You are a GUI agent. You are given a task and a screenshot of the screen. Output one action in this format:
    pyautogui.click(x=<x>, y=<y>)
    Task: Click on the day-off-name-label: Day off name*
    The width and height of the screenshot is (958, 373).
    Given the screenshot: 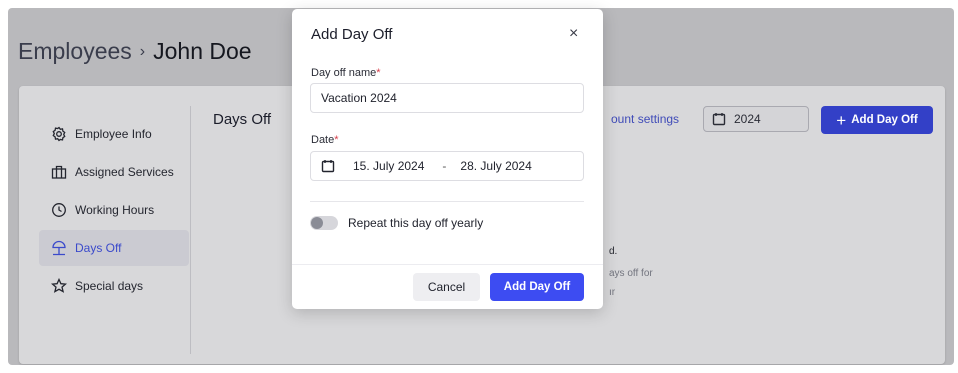 What is the action you would take?
    pyautogui.click(x=346, y=73)
    